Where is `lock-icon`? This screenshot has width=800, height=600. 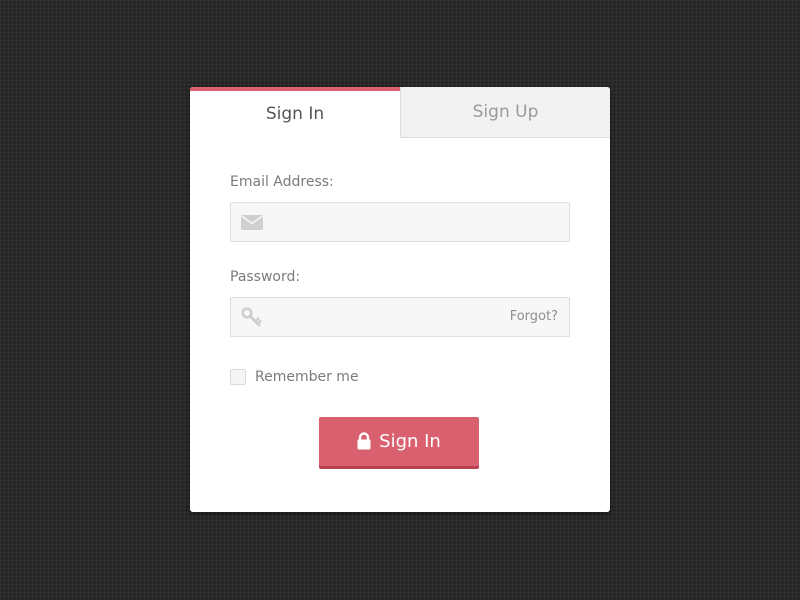 lock-icon is located at coordinates (364, 440).